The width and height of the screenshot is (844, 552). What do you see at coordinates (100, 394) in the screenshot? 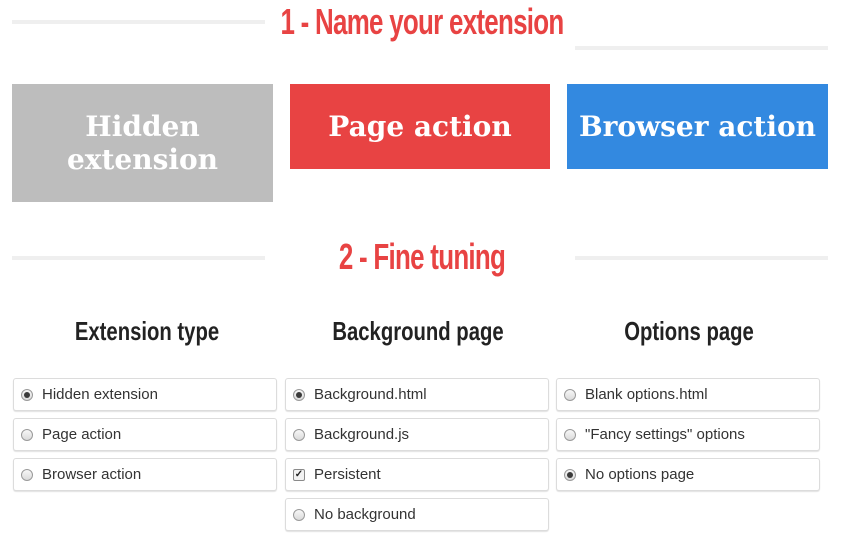
I see `option-label: Hidden extension` at bounding box center [100, 394].